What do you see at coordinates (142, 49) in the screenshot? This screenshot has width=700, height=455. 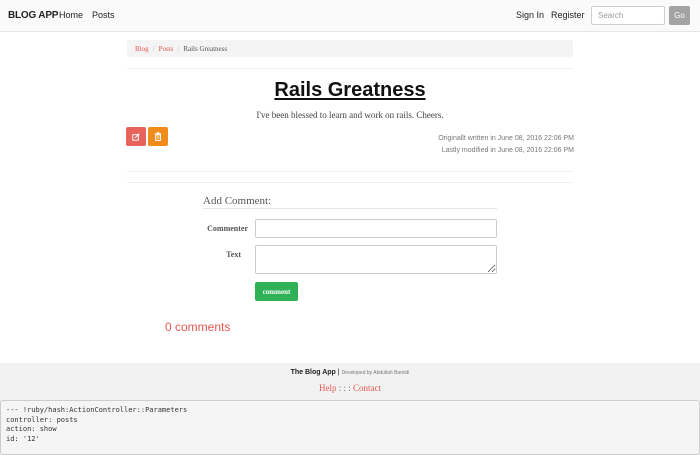 I see `breadcrumb-blog-link: Blog` at bounding box center [142, 49].